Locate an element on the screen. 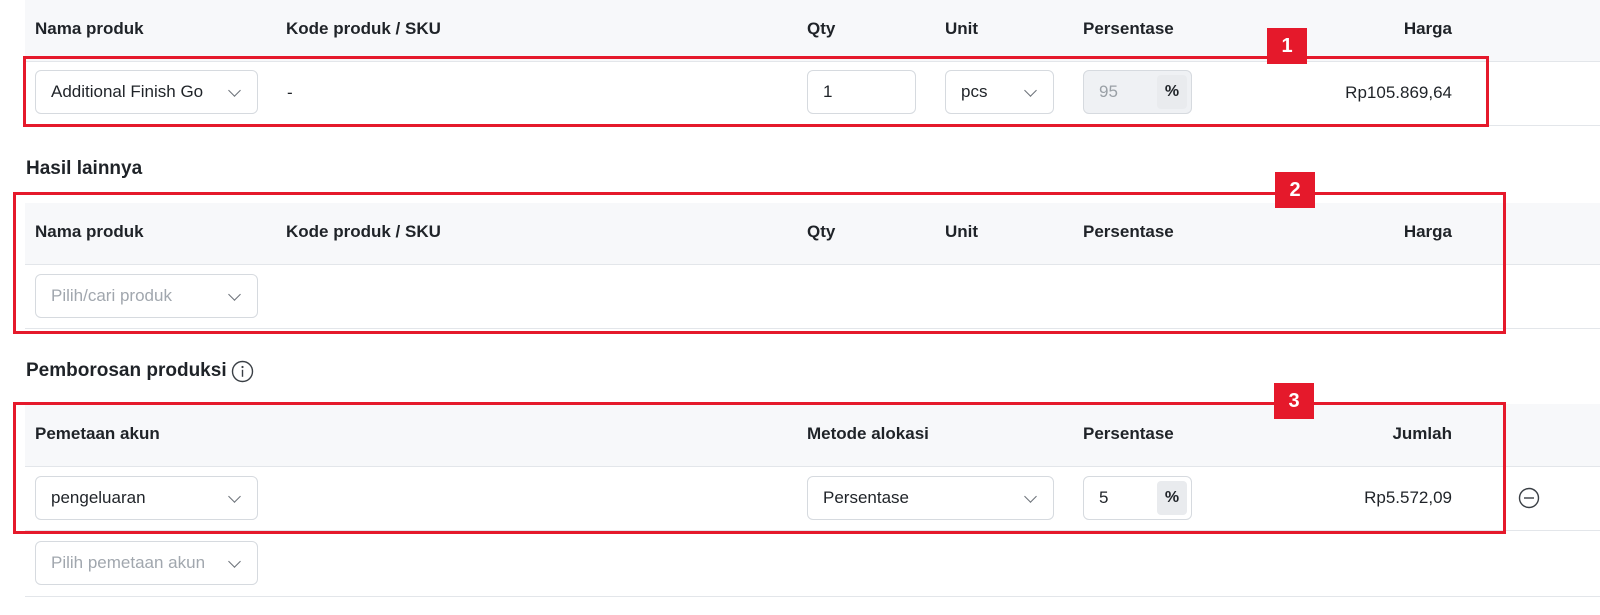  add-account-mapping-select: Pilih pemetaan akun is located at coordinates (146, 563).